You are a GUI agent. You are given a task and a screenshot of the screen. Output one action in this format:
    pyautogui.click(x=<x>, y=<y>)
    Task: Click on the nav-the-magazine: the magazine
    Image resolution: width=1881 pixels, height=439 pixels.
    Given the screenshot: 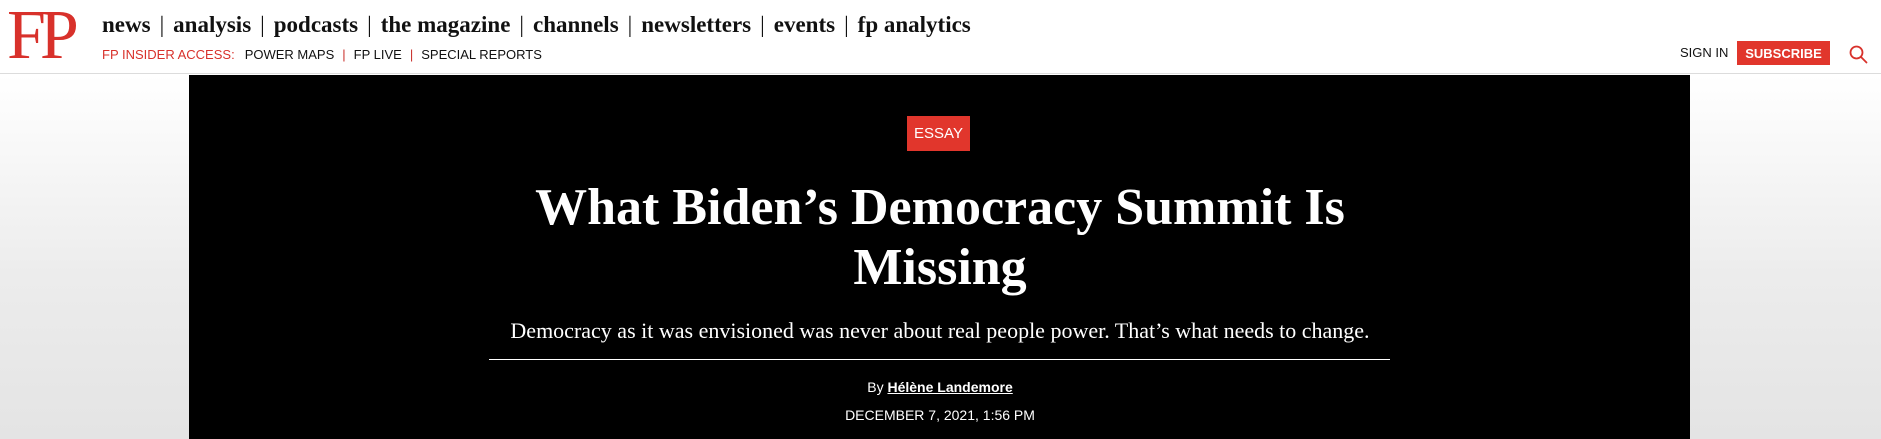 What is the action you would take?
    pyautogui.click(x=446, y=25)
    